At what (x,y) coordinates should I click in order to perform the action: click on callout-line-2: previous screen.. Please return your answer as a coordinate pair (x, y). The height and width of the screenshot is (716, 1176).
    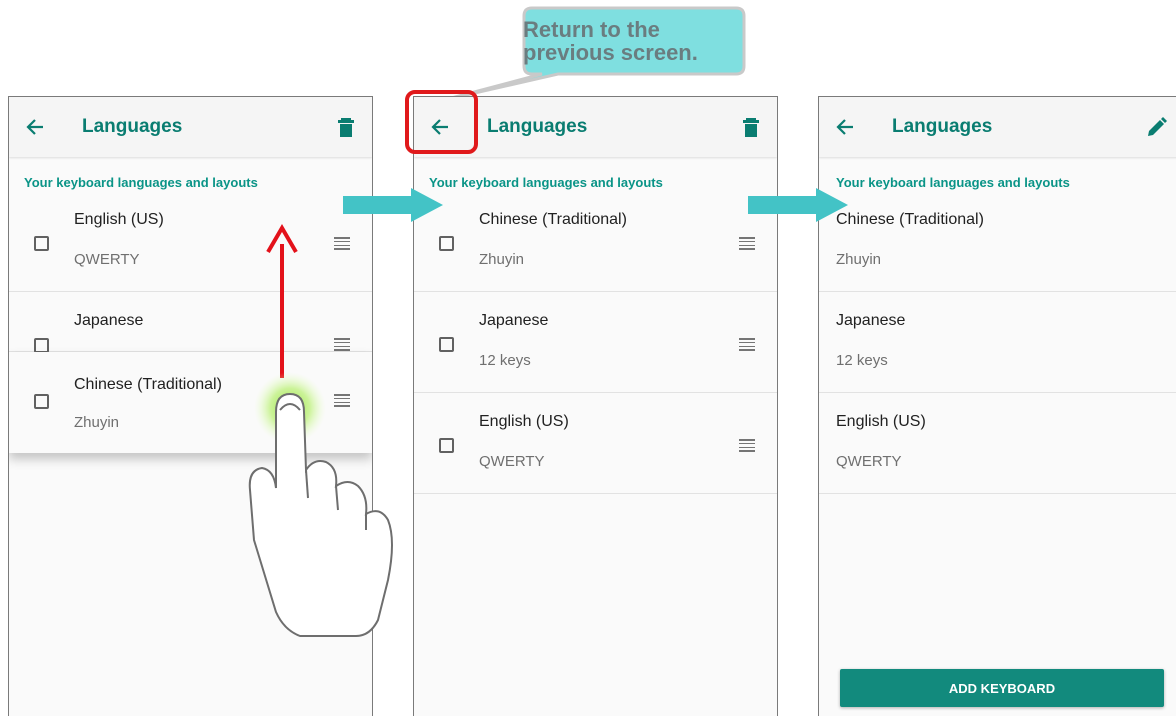
    Looking at the image, I should click on (610, 52).